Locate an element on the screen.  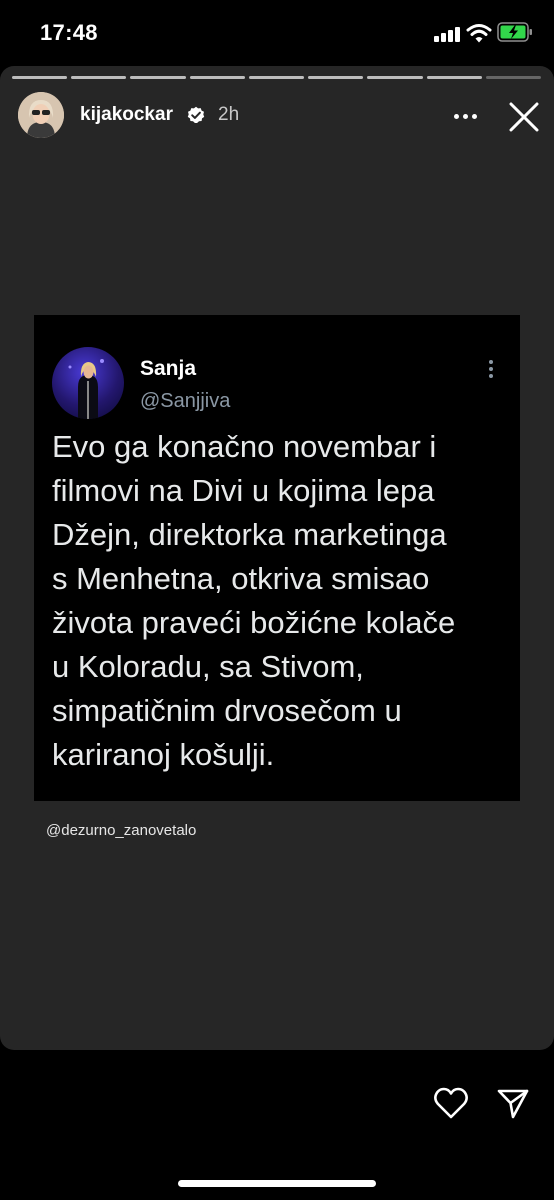
story-progress-bar is located at coordinates (276, 77).